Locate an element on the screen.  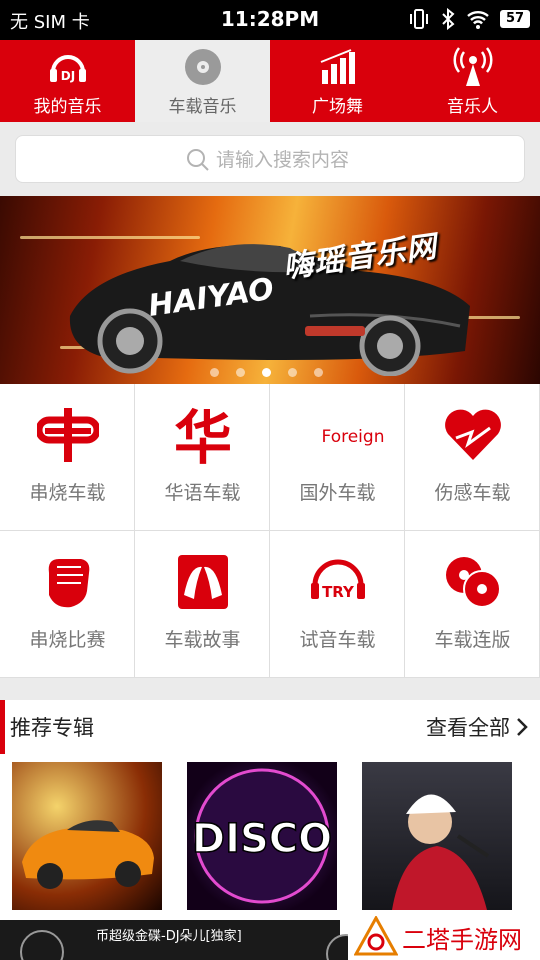
category-sad: 伤感车载 is located at coordinates (472, 457).